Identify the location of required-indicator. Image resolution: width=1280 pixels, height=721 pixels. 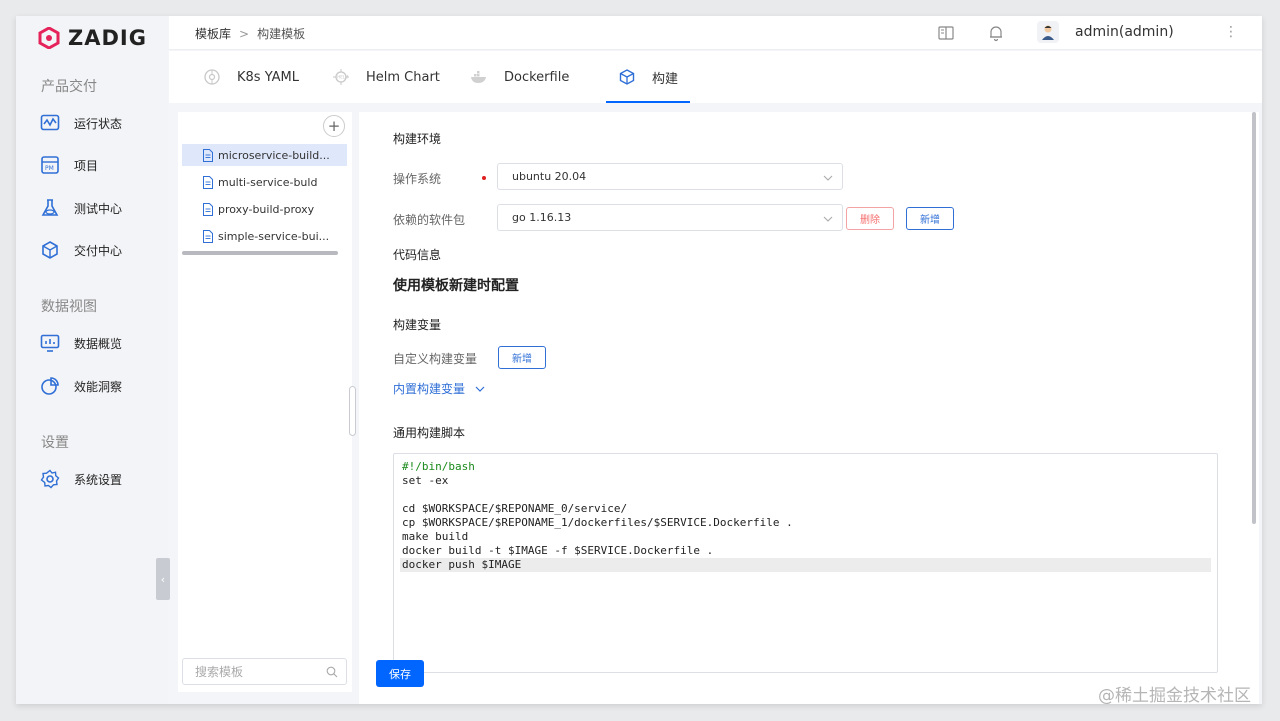
(484, 178).